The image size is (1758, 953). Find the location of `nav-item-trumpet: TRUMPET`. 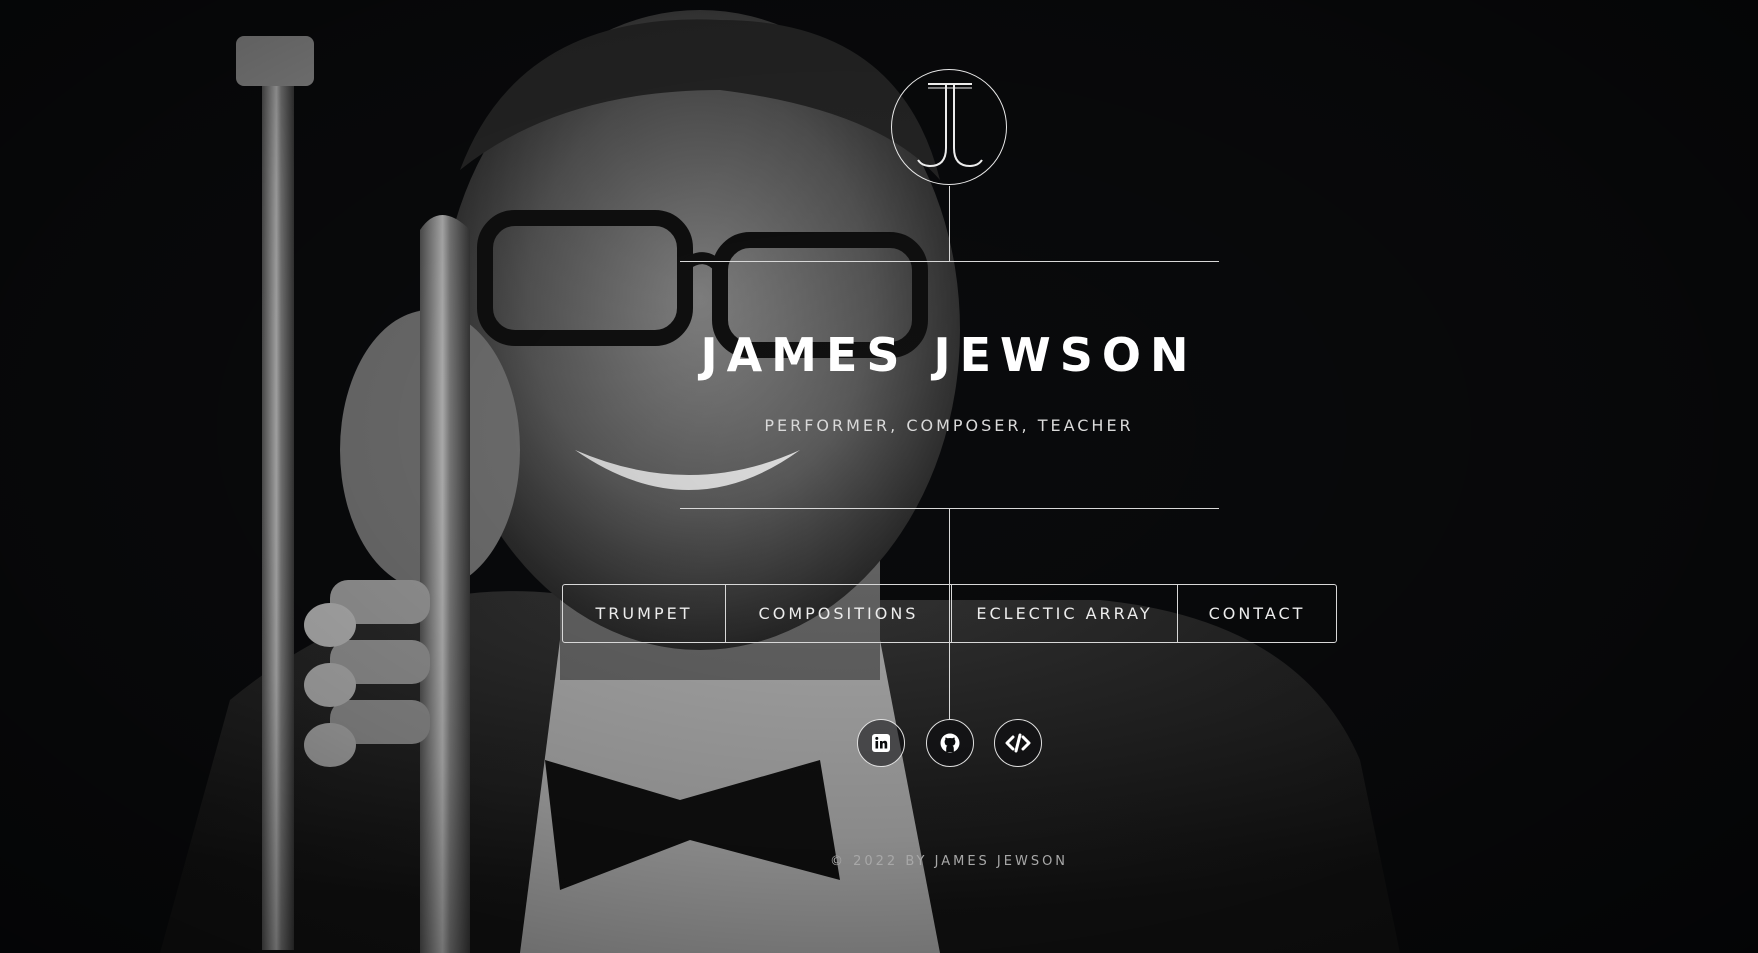

nav-item-trumpet: TRUMPET is located at coordinates (644, 613).